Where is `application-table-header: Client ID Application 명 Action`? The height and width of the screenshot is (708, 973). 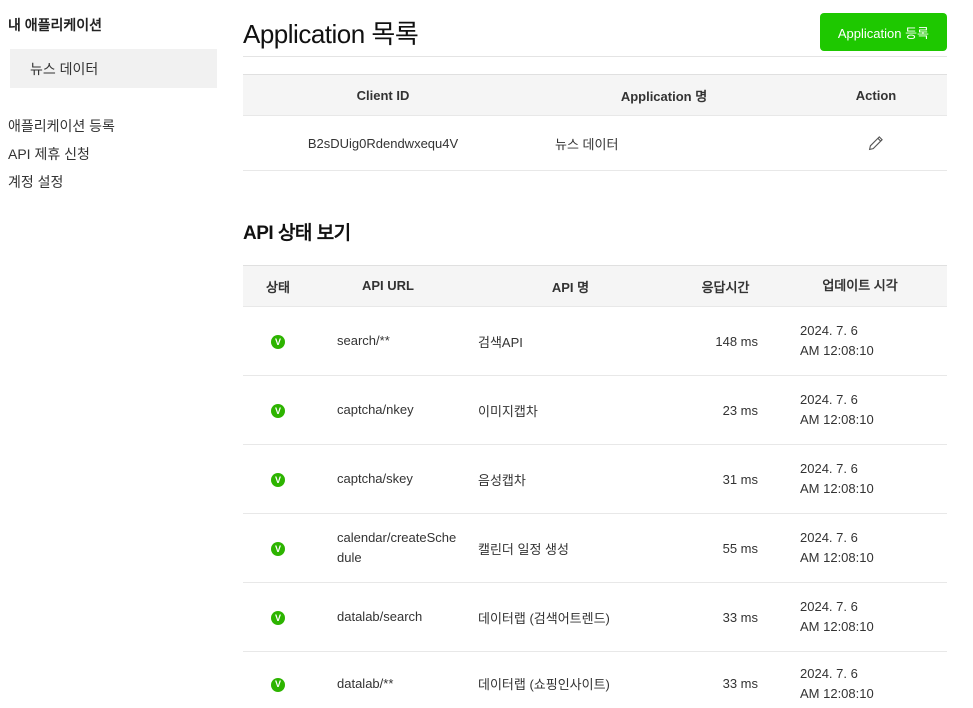
application-table-header: Client ID Application 명 Action is located at coordinates (595, 95).